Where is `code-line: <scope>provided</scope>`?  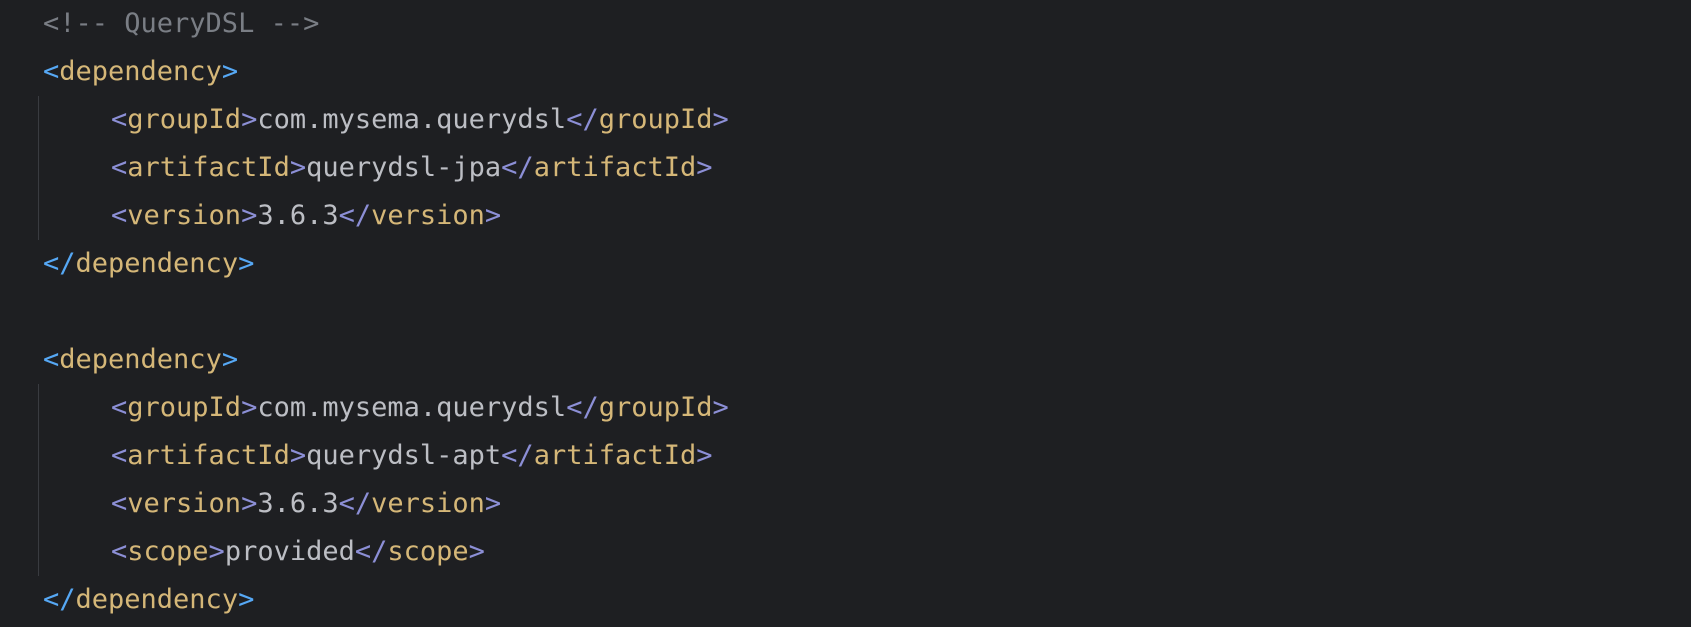 code-line: <scope>provided</scope> is located at coordinates (242, 552).